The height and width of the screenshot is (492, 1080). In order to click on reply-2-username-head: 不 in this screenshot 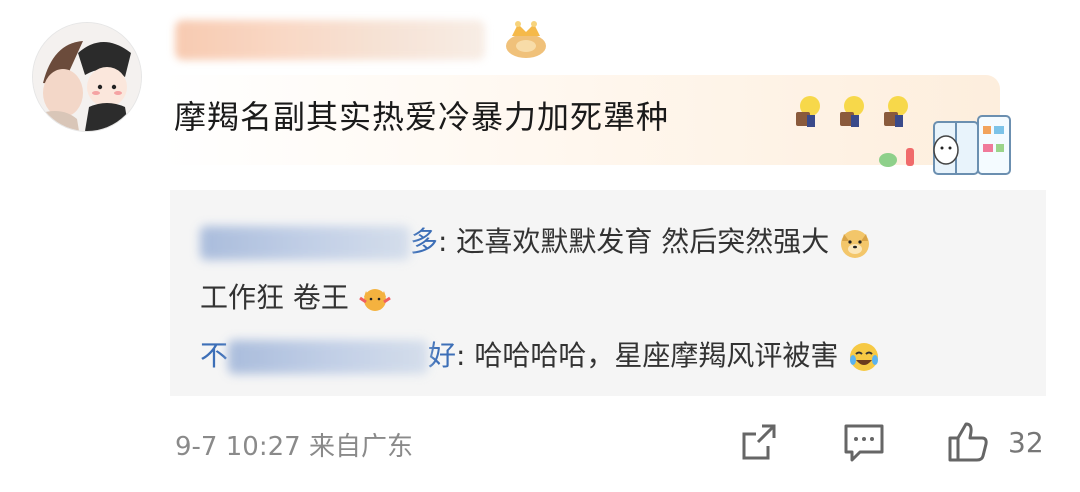, I will do `click(214, 355)`.